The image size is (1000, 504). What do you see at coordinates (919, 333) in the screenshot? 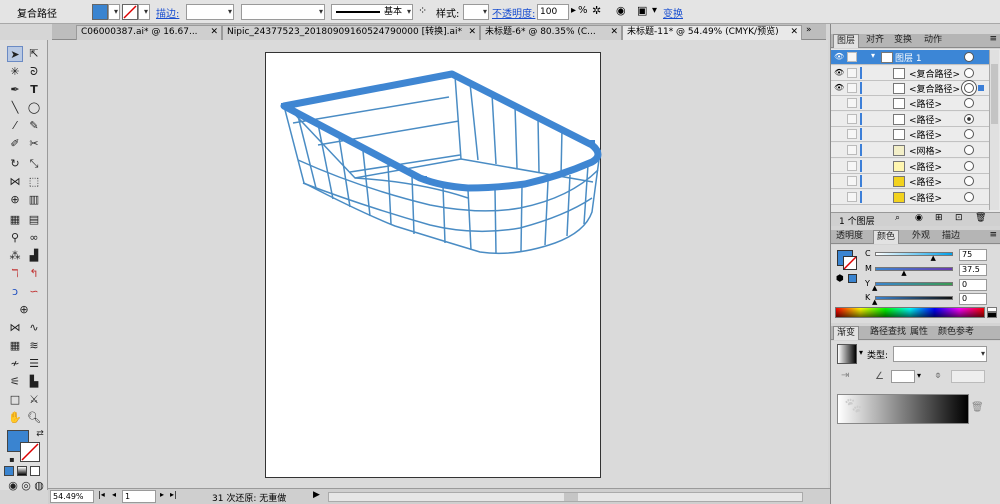
I see `tab-attributes: 属性` at bounding box center [919, 333].